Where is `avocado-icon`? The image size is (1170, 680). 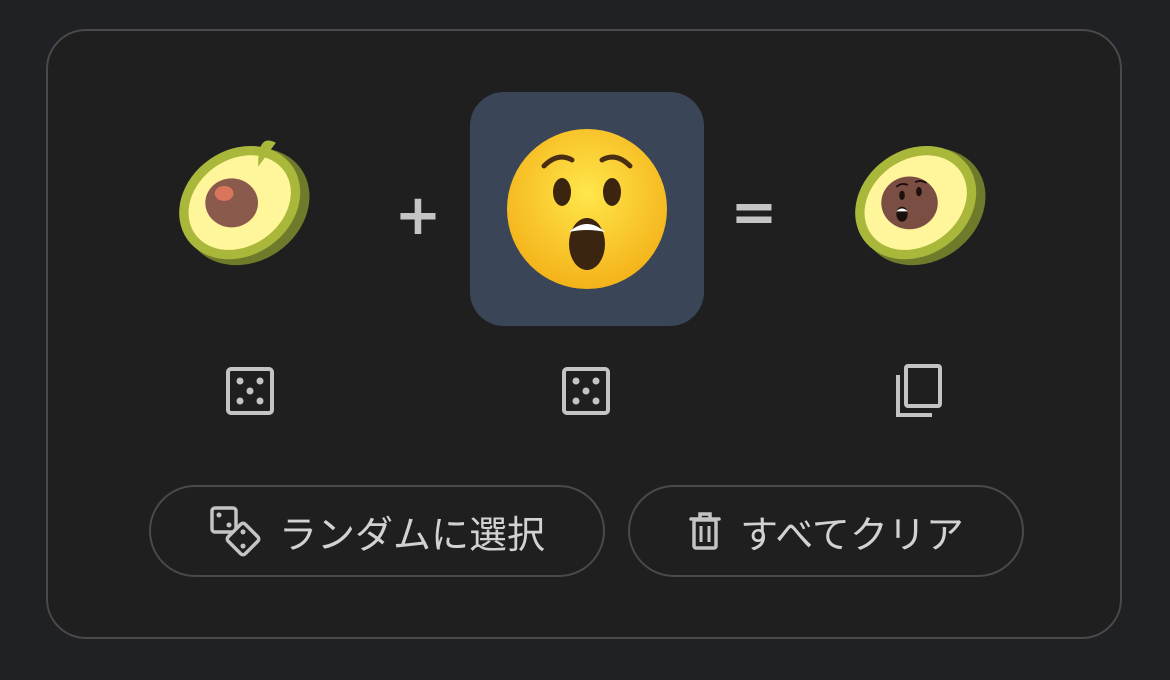 avocado-icon is located at coordinates (244, 203).